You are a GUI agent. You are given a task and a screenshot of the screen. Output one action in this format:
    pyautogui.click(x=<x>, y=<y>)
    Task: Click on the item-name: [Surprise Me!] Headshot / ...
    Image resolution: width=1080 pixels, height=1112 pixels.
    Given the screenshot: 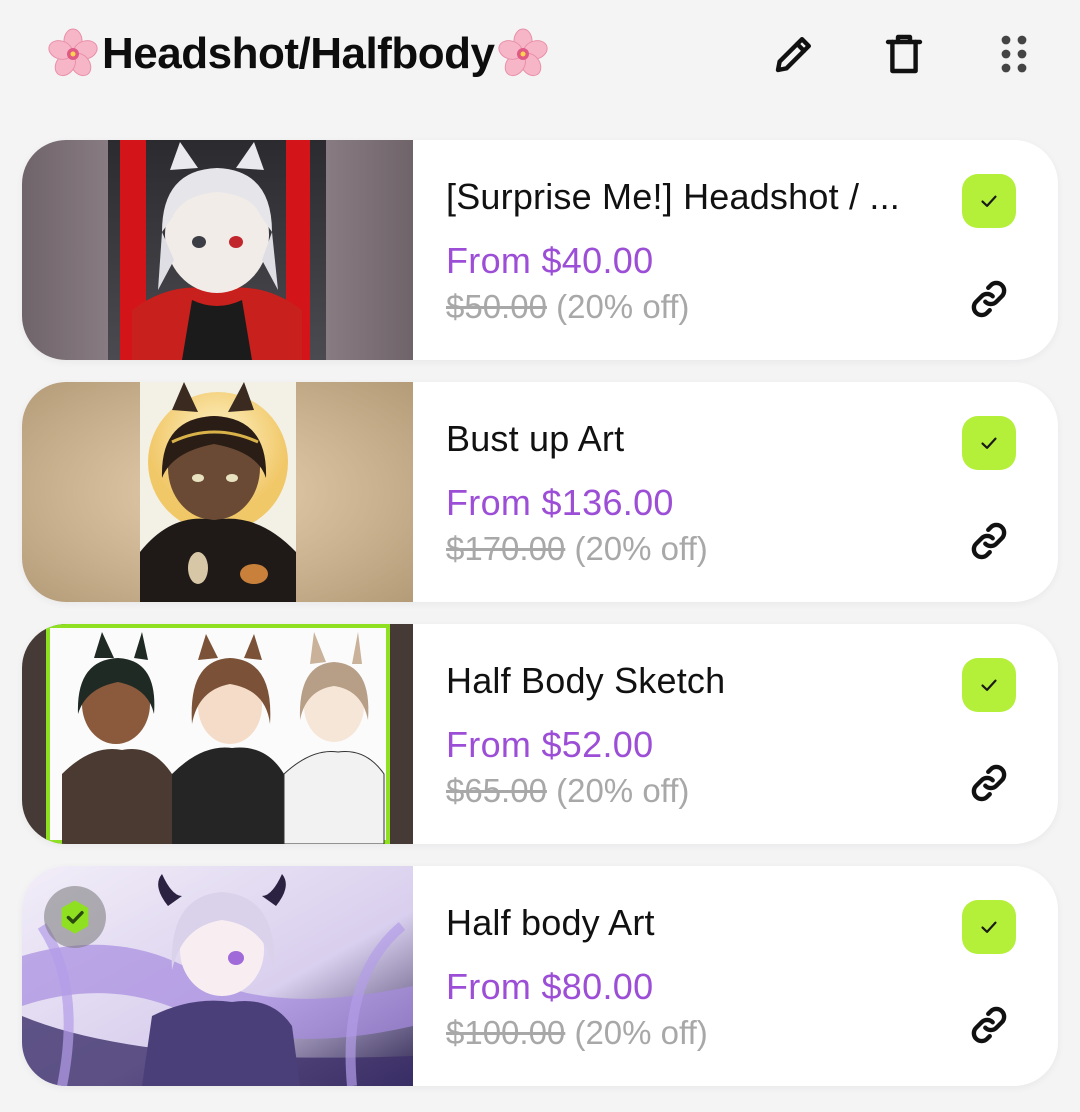 What is the action you would take?
    pyautogui.click(x=673, y=196)
    